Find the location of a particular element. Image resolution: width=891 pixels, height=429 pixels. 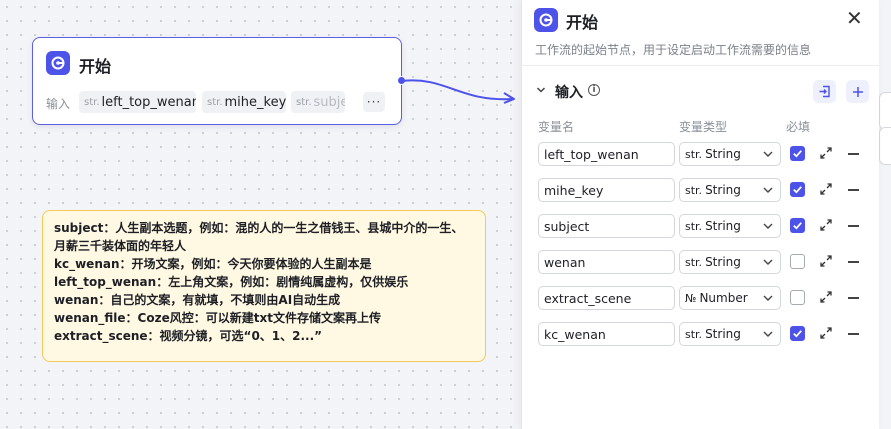

import-button is located at coordinates (824, 91).